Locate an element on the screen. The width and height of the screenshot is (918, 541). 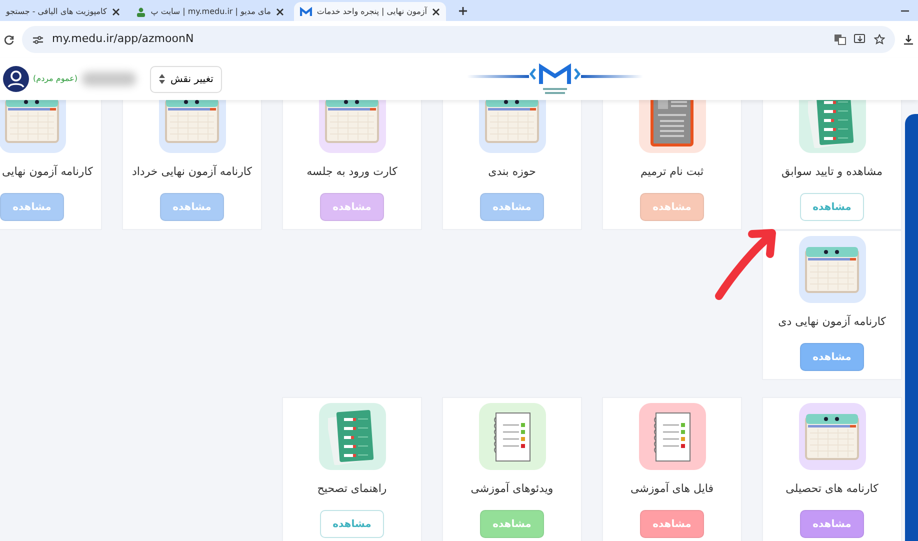
tab-title: کامپوزیت های الیافی - جستجو is located at coordinates (56, 12).